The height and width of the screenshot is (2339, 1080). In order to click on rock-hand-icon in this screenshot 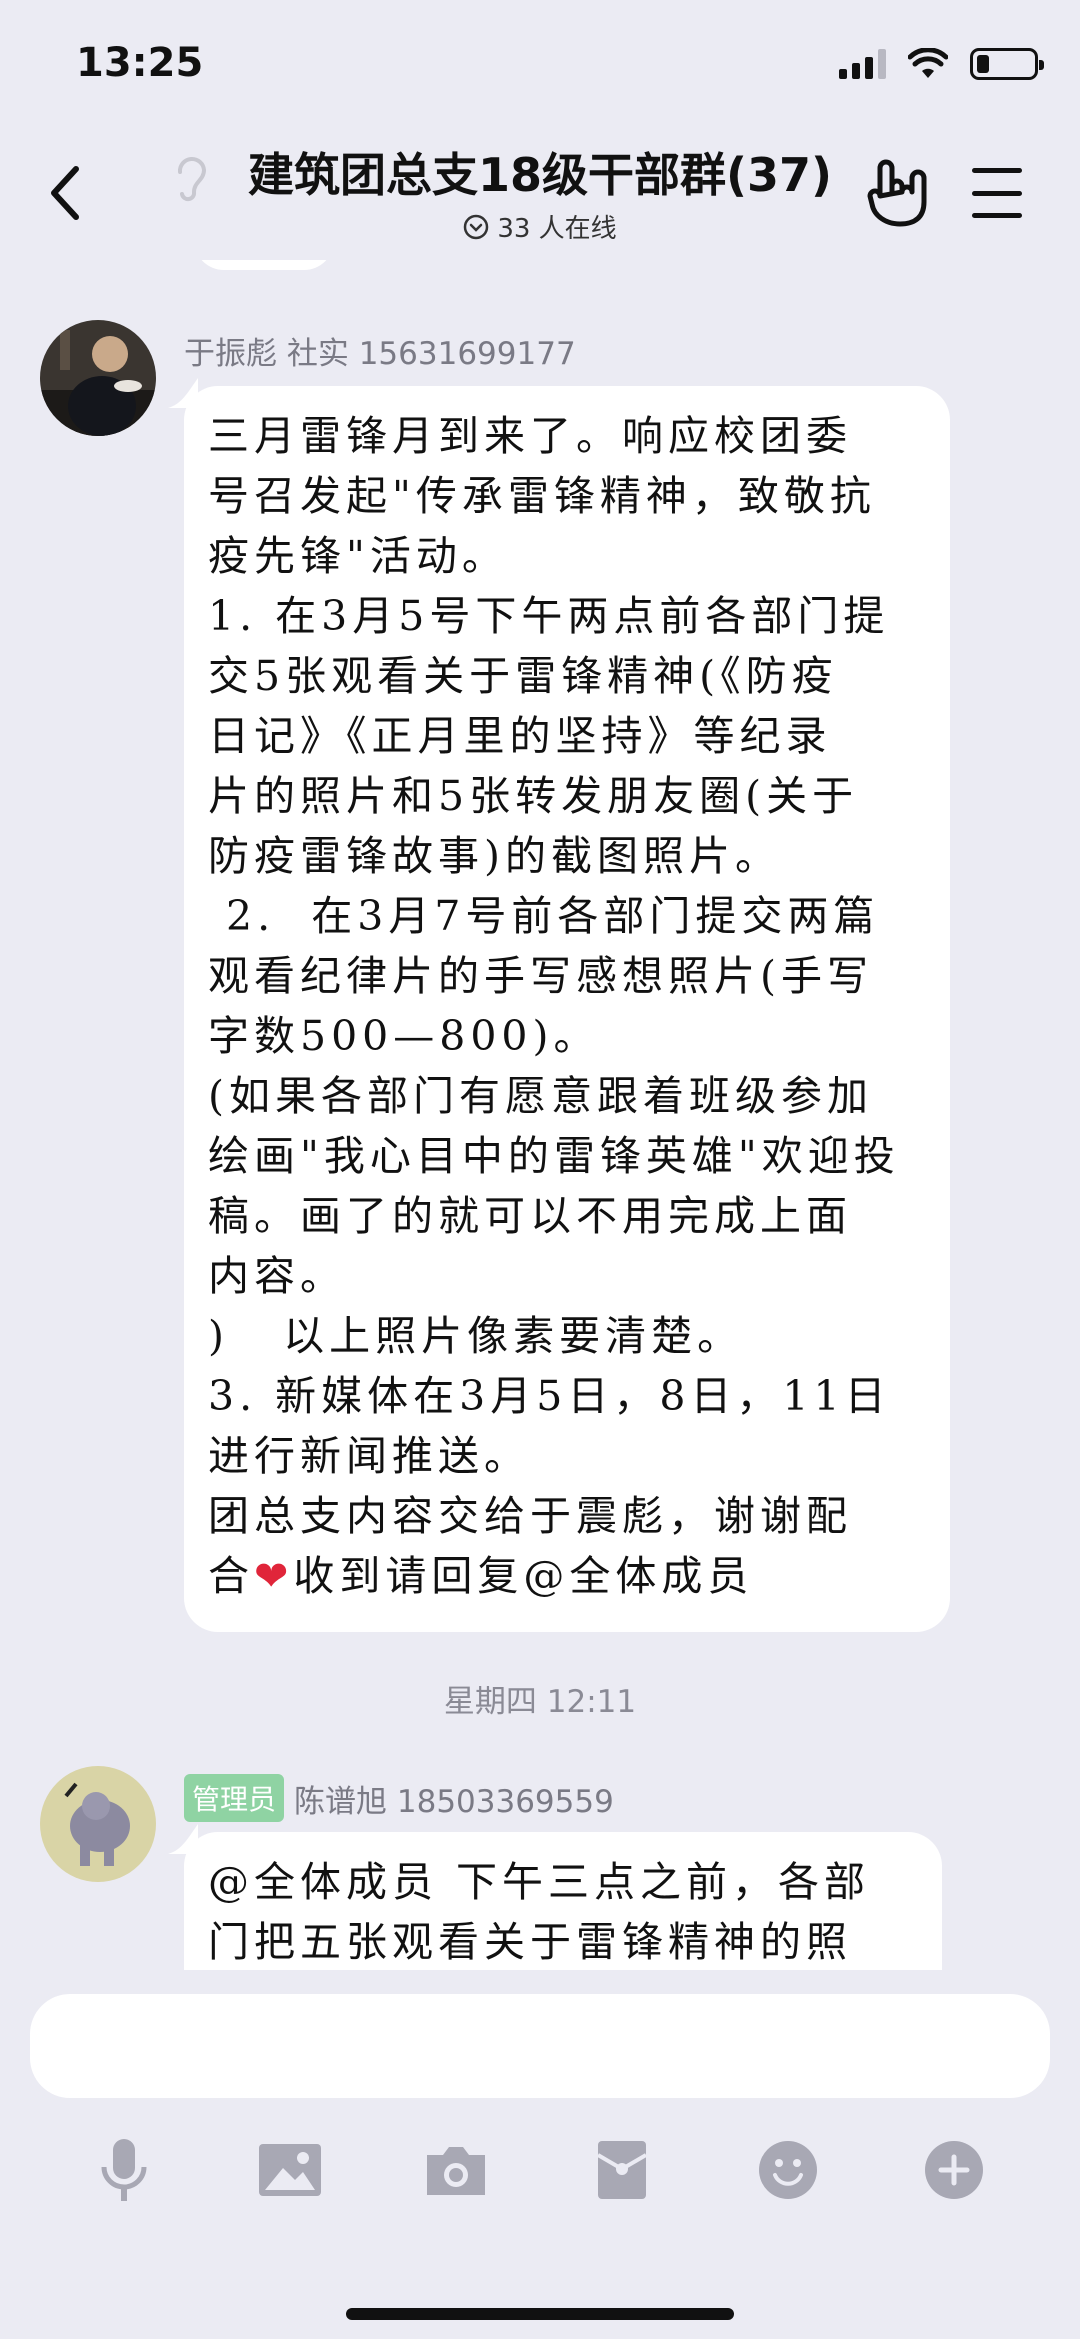, I will do `click(897, 193)`.